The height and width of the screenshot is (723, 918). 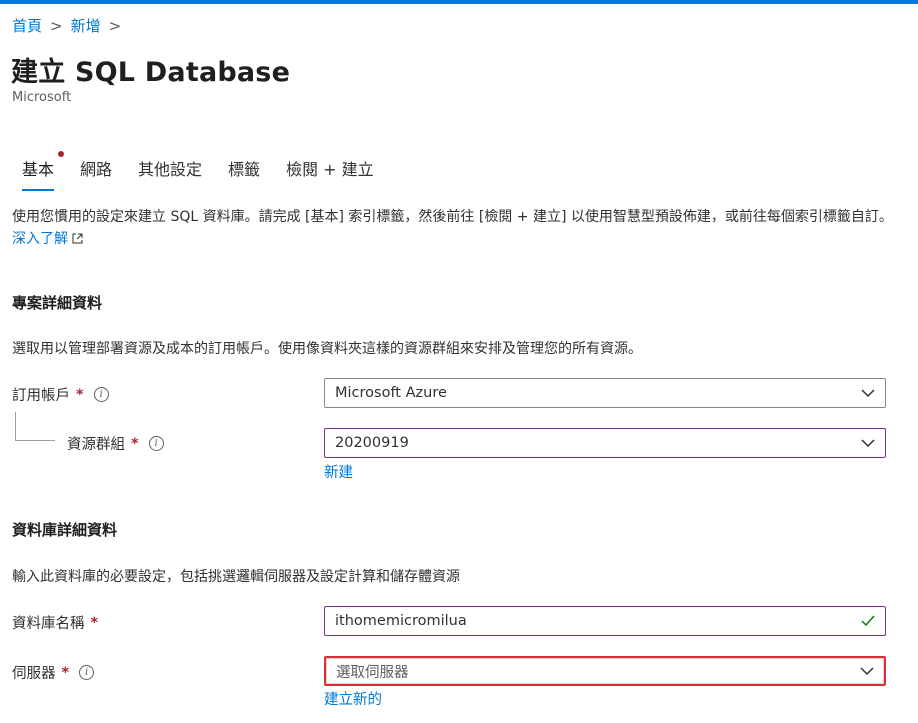 I want to click on tab-additional-settings: 其他設定, so click(x=170, y=170).